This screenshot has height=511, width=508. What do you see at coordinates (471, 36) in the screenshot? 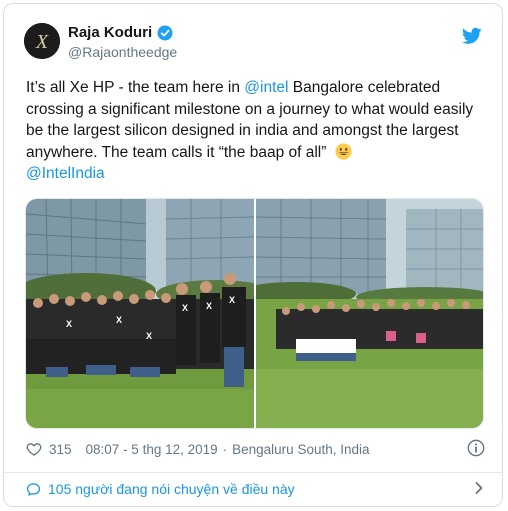
I see `twitter-bird-icon` at bounding box center [471, 36].